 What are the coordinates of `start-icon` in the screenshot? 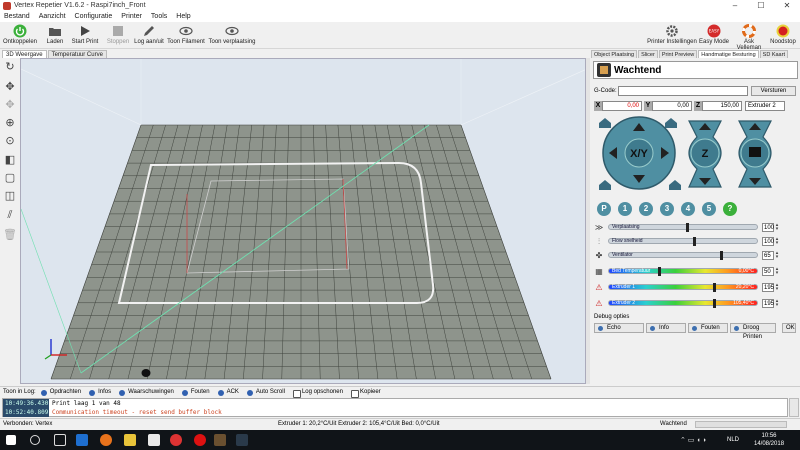 It's located at (11, 440).